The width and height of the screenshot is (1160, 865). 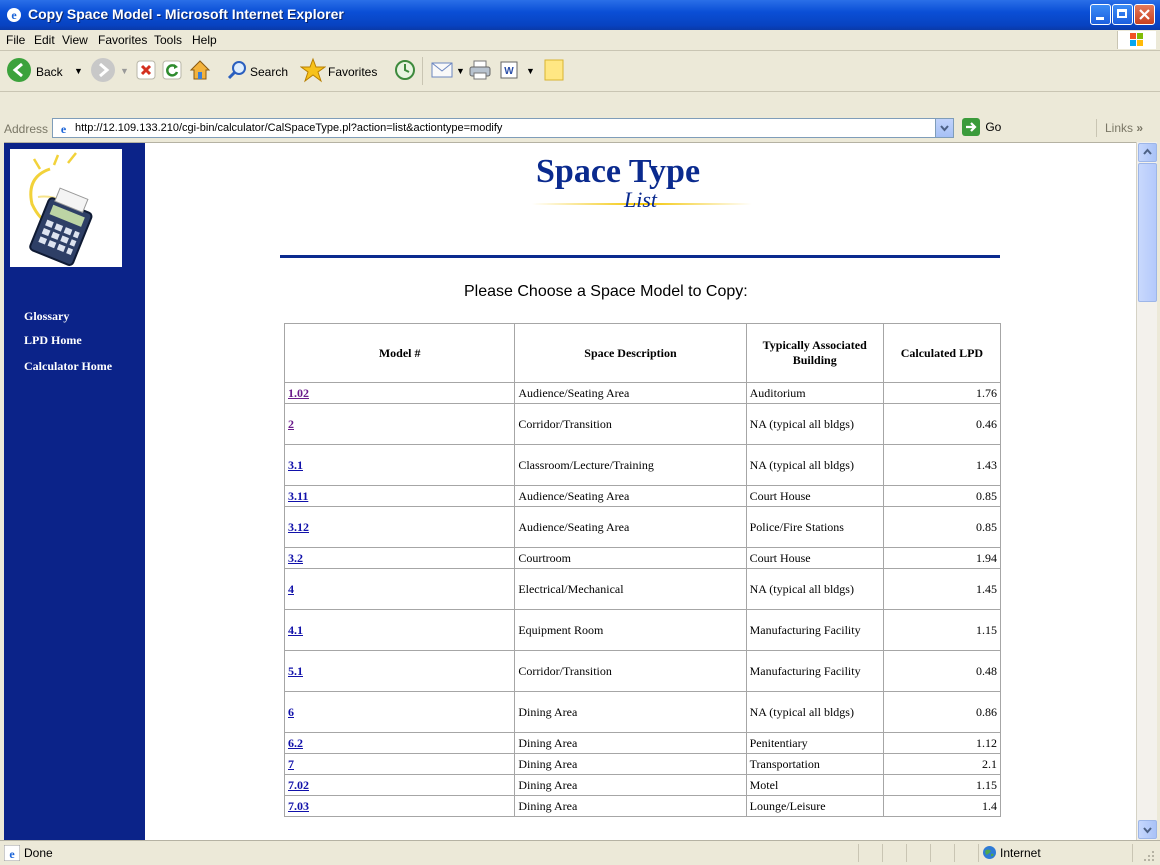 What do you see at coordinates (291, 764) in the screenshot?
I see `model-link: 7` at bounding box center [291, 764].